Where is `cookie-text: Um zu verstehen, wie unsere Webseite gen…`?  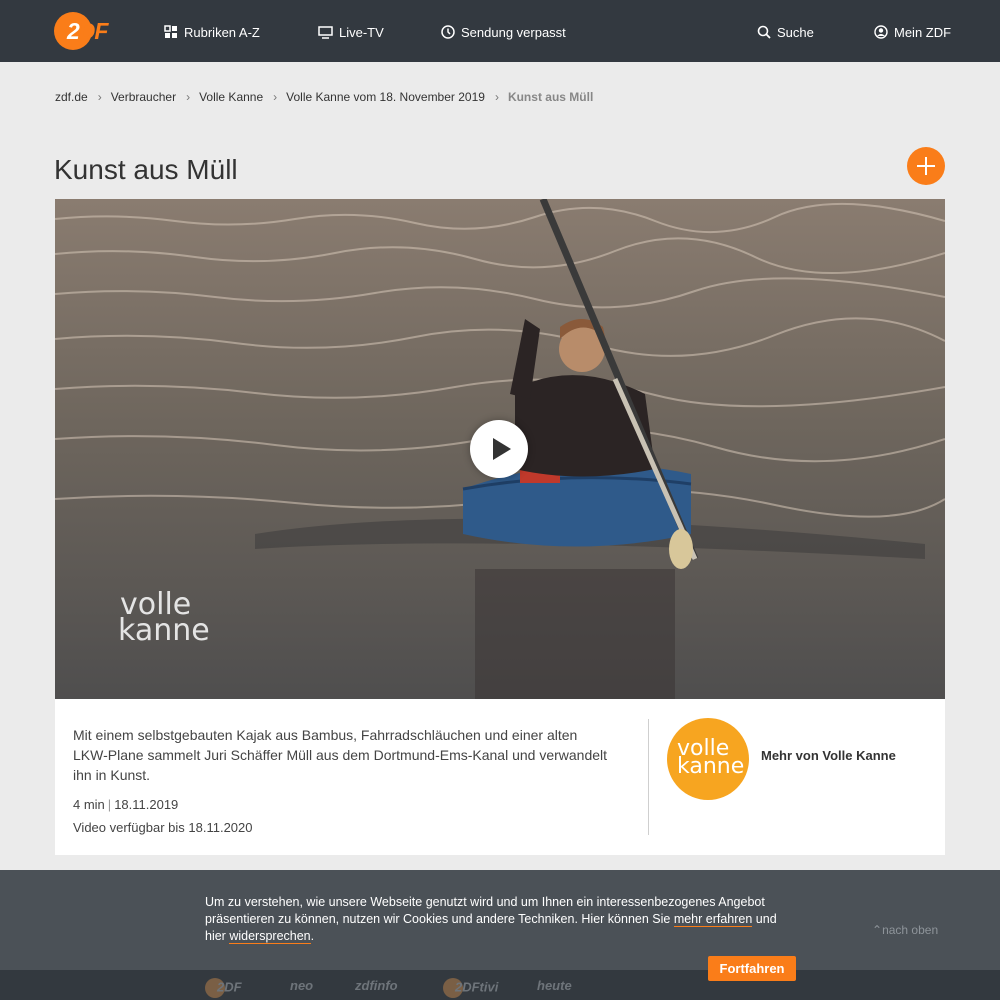
cookie-text: Um zu verstehen, wie unsere Webseite gen… is located at coordinates (491, 919).